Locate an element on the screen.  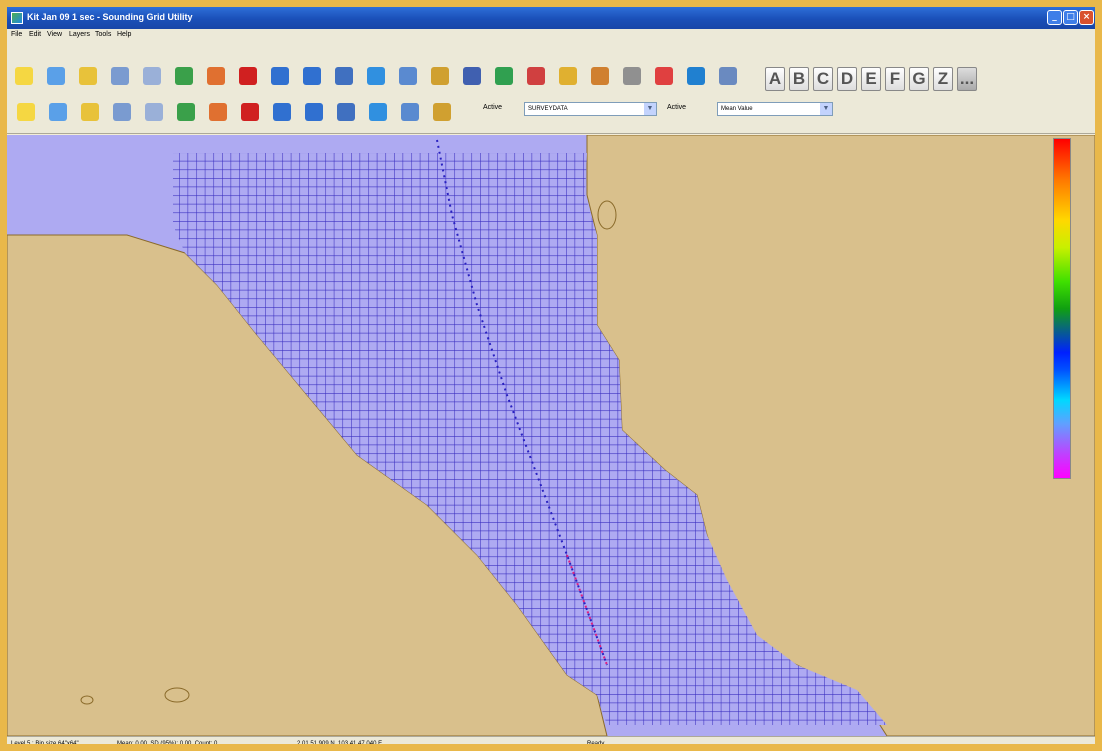
page-icon is located at coordinates (152, 76).